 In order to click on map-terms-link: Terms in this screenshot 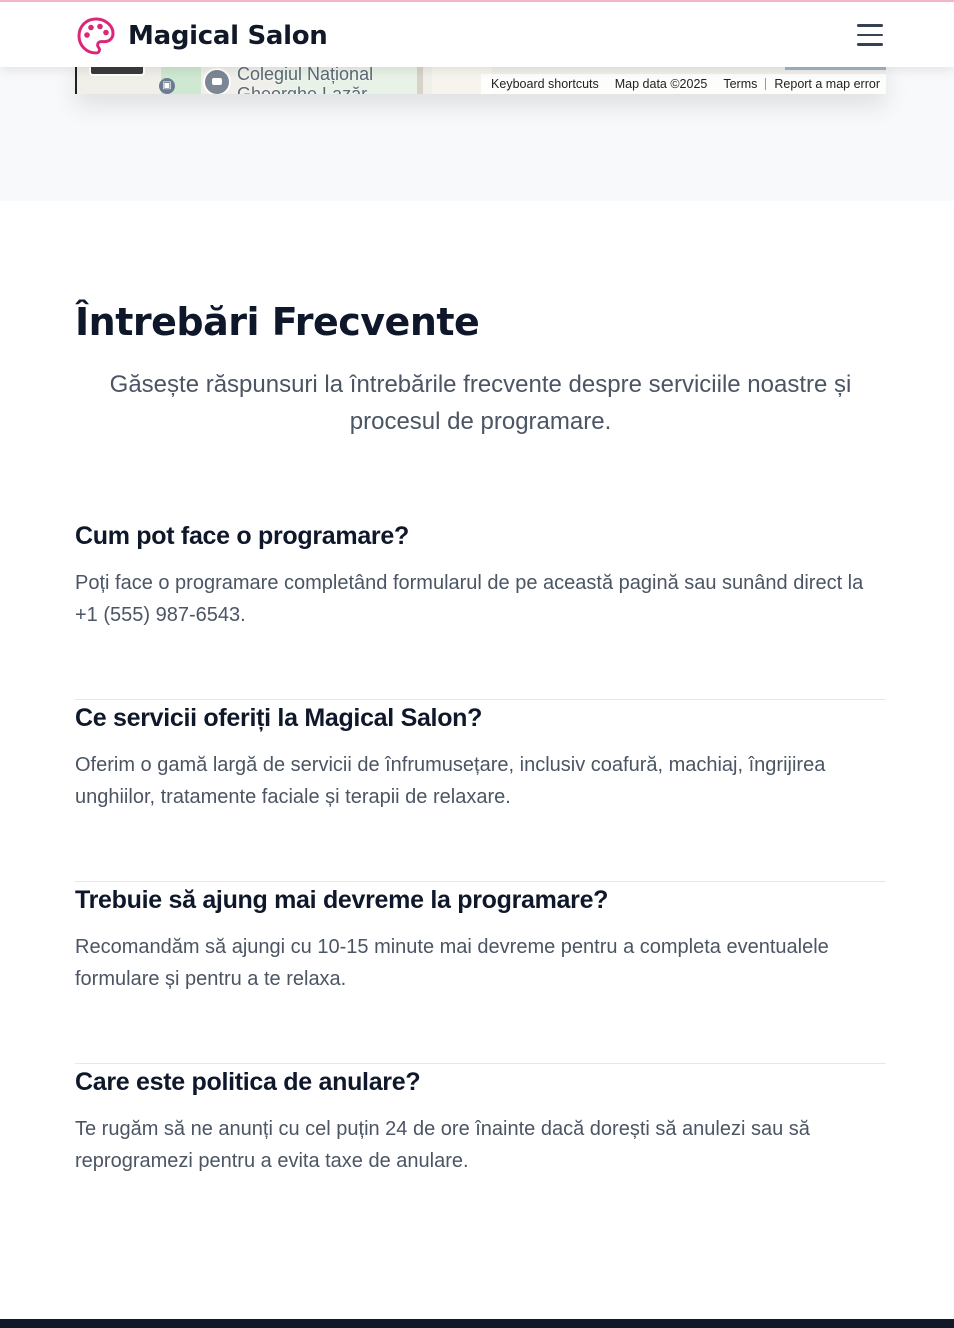, I will do `click(740, 84)`.